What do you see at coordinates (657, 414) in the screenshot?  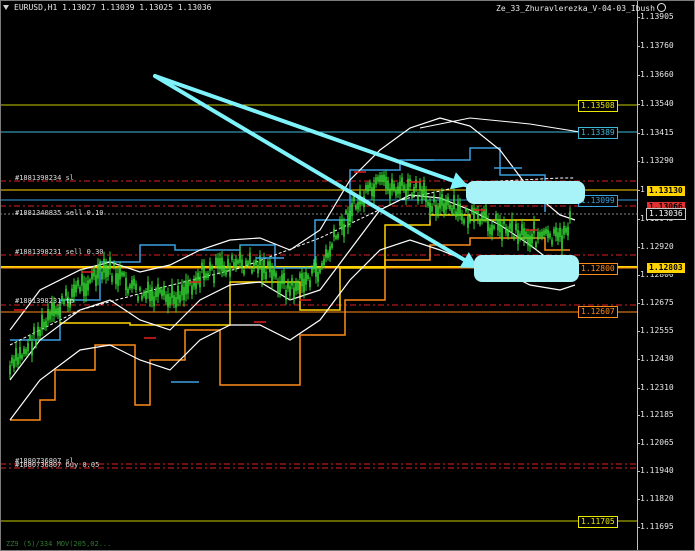 I see `price-tick-label: 1.12185` at bounding box center [657, 414].